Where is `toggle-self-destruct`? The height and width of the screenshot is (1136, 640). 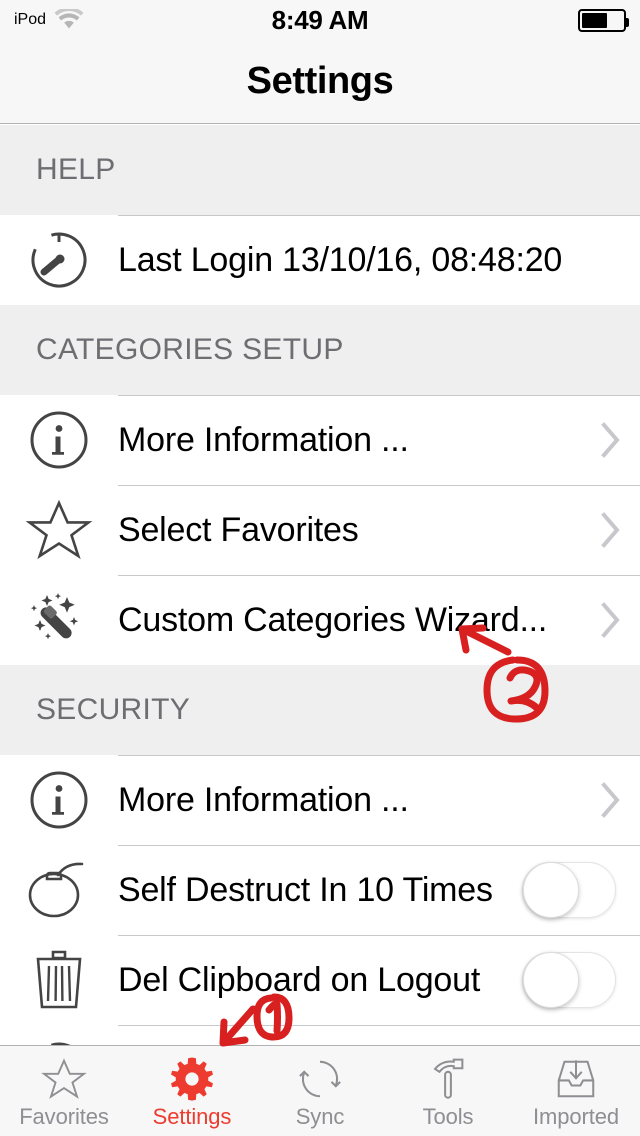
toggle-self-destruct is located at coordinates (569, 890).